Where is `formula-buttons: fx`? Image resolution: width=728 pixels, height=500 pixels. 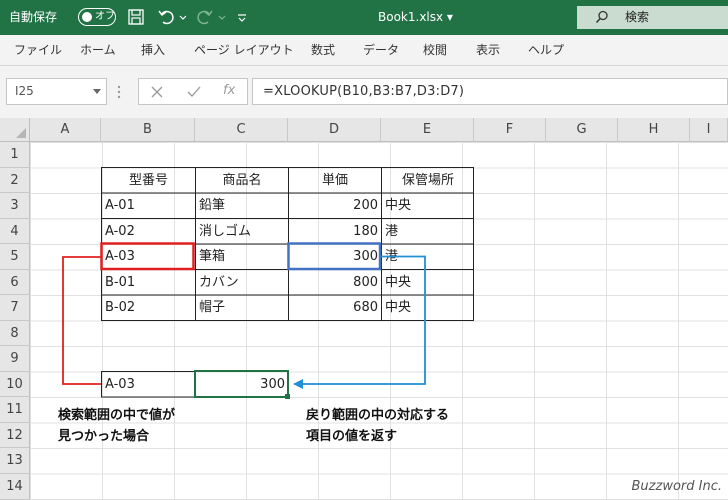
formula-buttons: fx is located at coordinates (193, 91).